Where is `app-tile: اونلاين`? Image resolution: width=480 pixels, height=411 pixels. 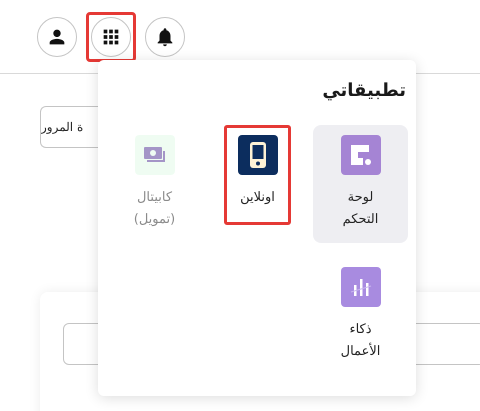
app-tile: اونلاين is located at coordinates (257, 175).